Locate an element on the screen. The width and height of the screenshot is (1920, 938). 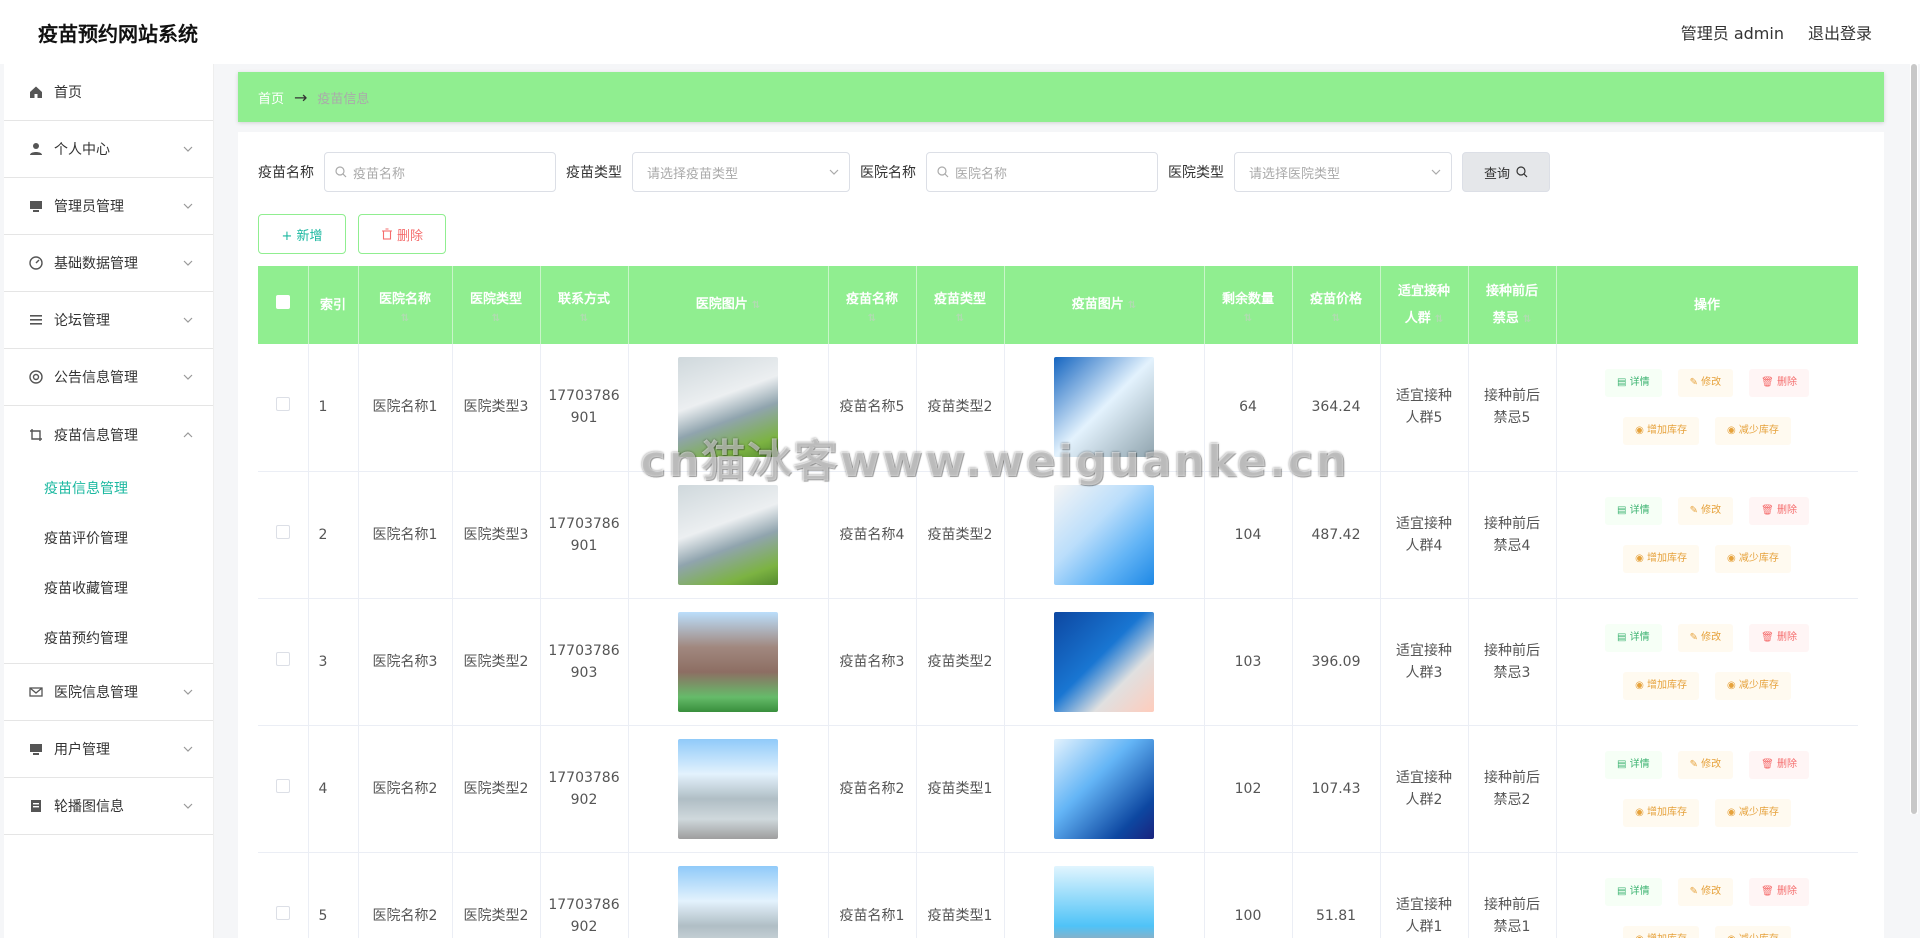
sidebar-item-user-management: 用户管理 is located at coordinates (108, 749).